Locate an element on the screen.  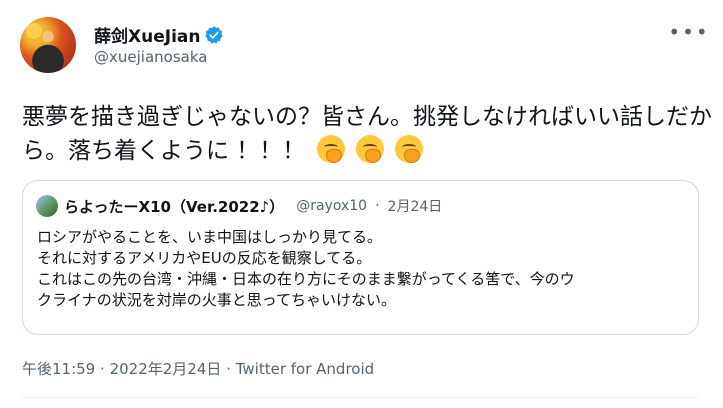
author-display-name: 薛剑XueJian is located at coordinates (147, 34).